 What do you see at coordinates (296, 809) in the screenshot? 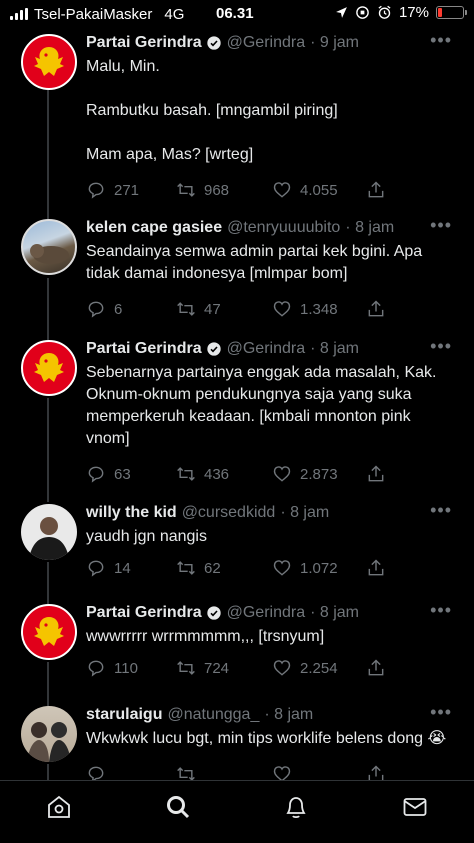
I see `tab-notifications` at bounding box center [296, 809].